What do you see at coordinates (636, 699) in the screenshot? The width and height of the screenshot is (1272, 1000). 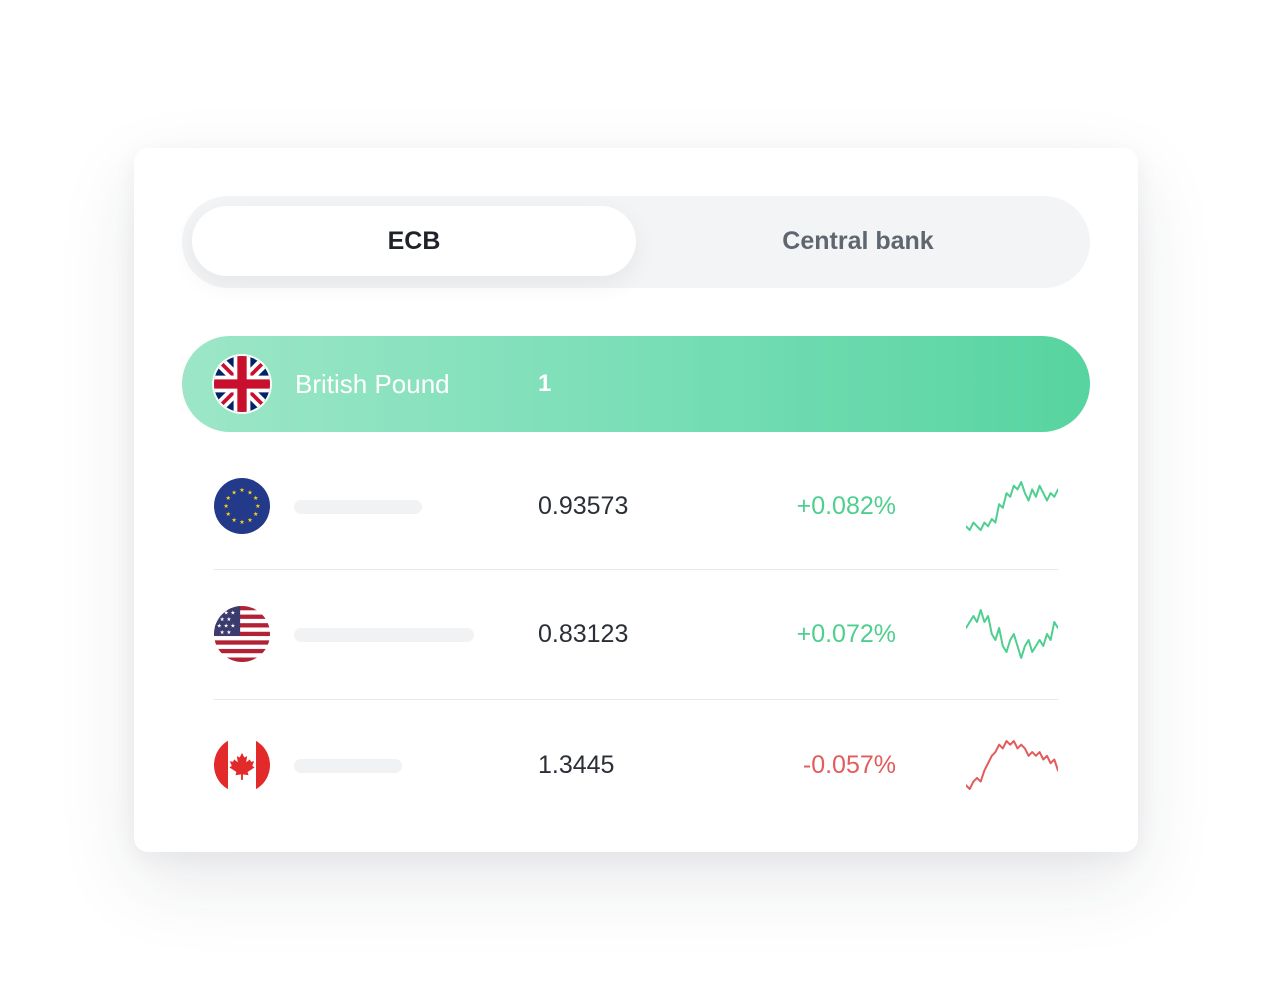 I see `row-divider` at bounding box center [636, 699].